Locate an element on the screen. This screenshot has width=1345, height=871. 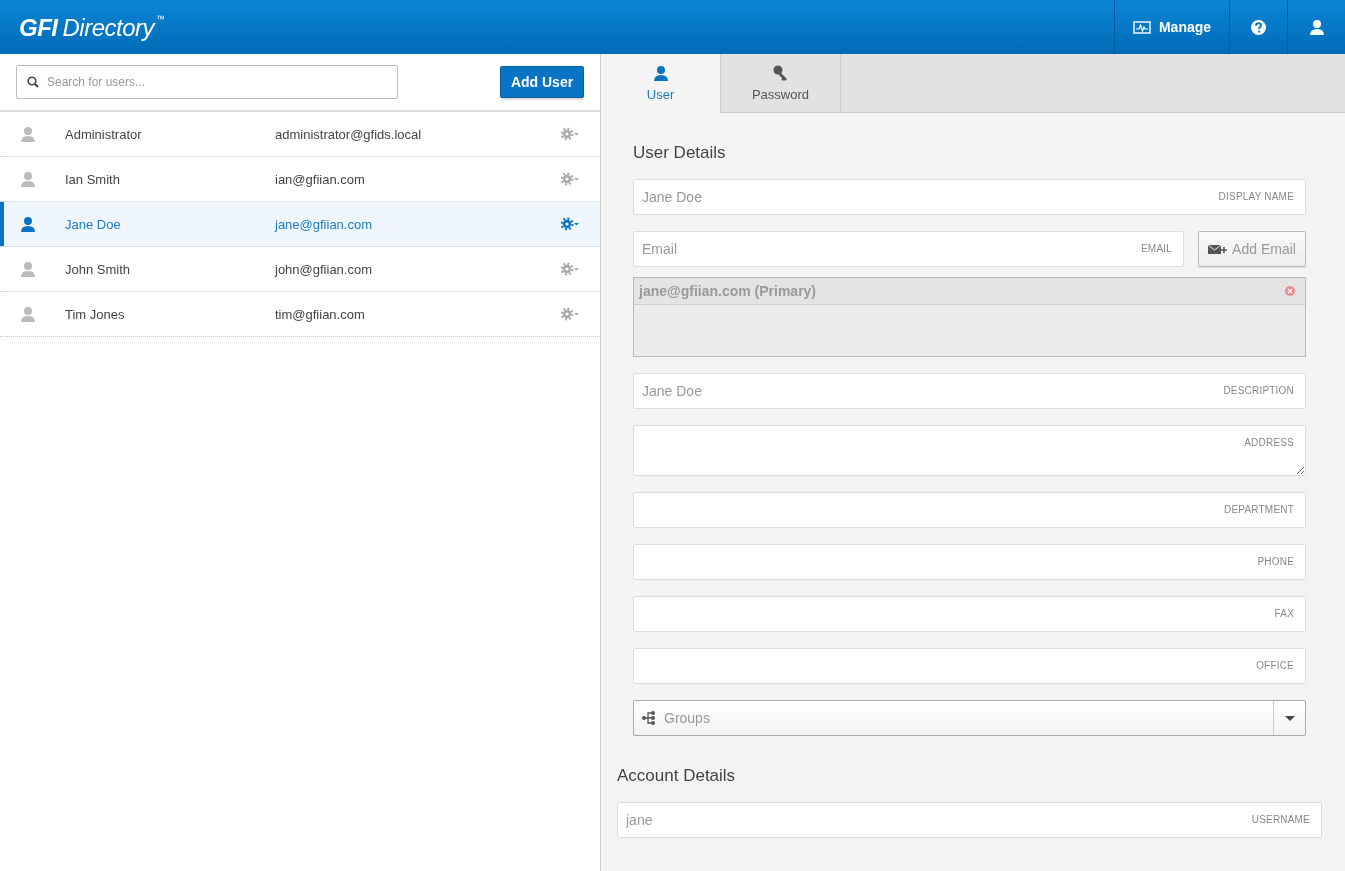
user-row: Administrator administrator@gfids.local is located at coordinates (300, 134).